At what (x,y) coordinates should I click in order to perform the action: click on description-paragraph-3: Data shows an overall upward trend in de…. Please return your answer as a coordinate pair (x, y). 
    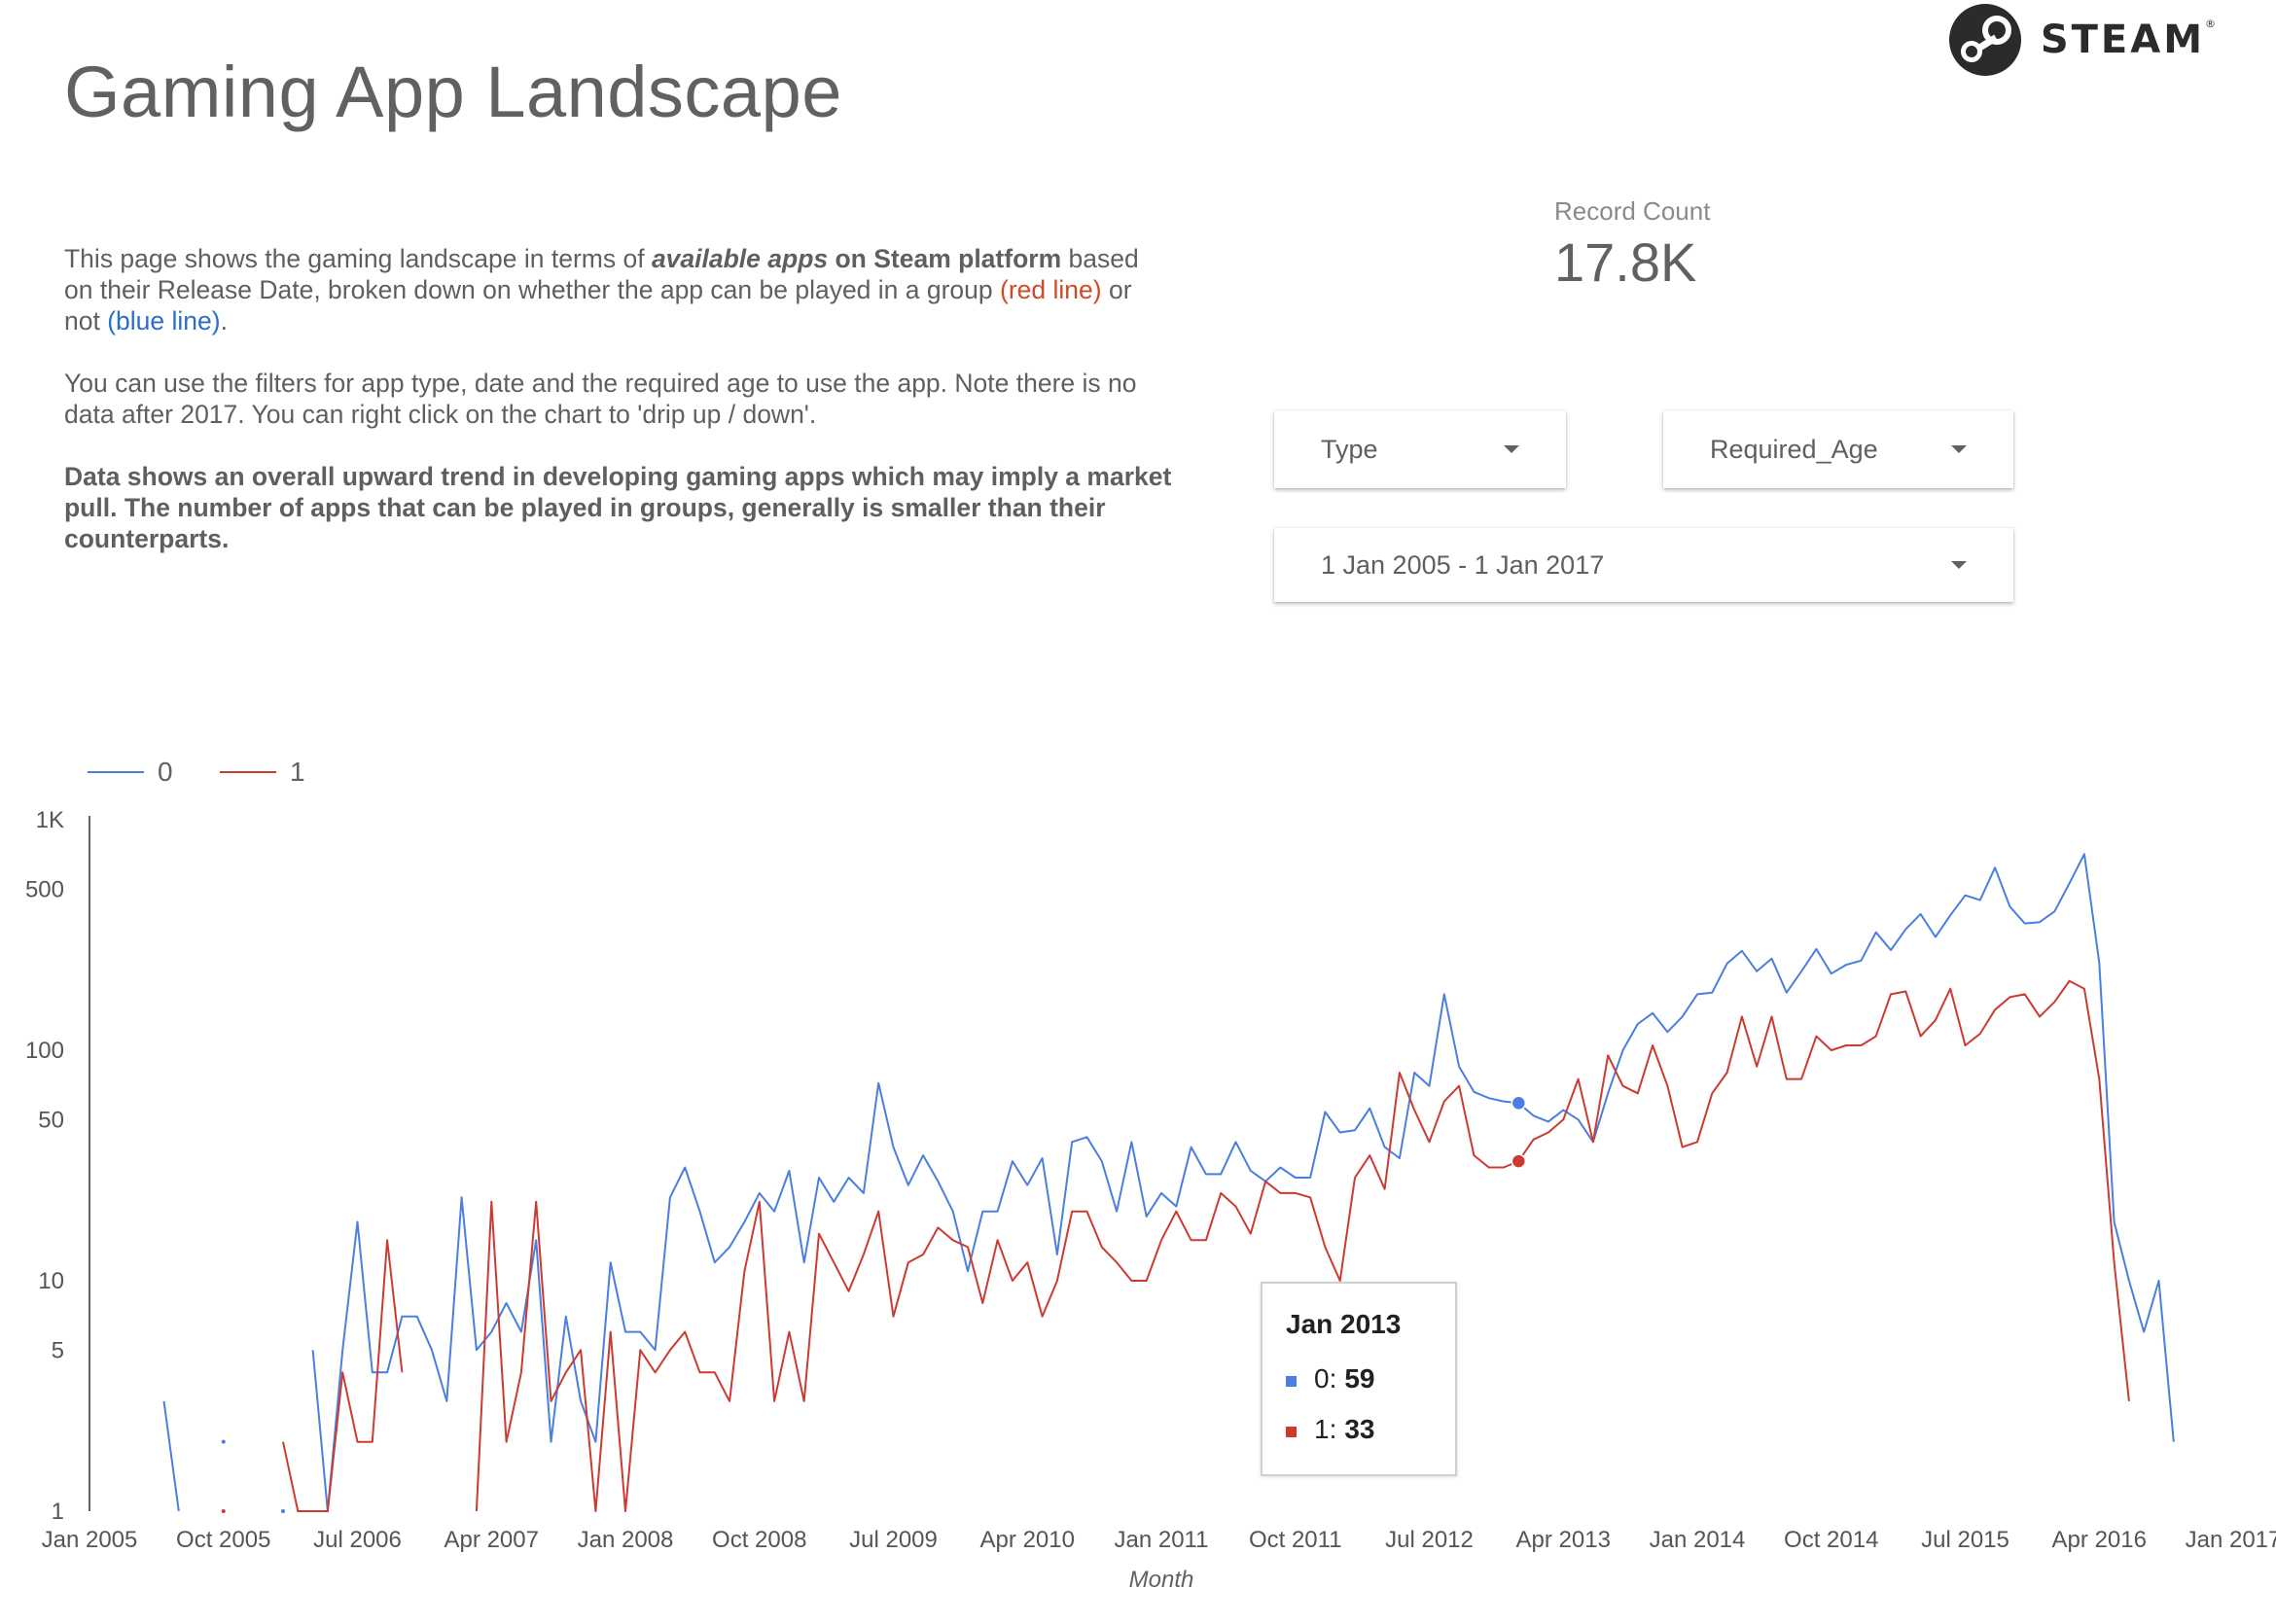
    Looking at the image, I should click on (618, 507).